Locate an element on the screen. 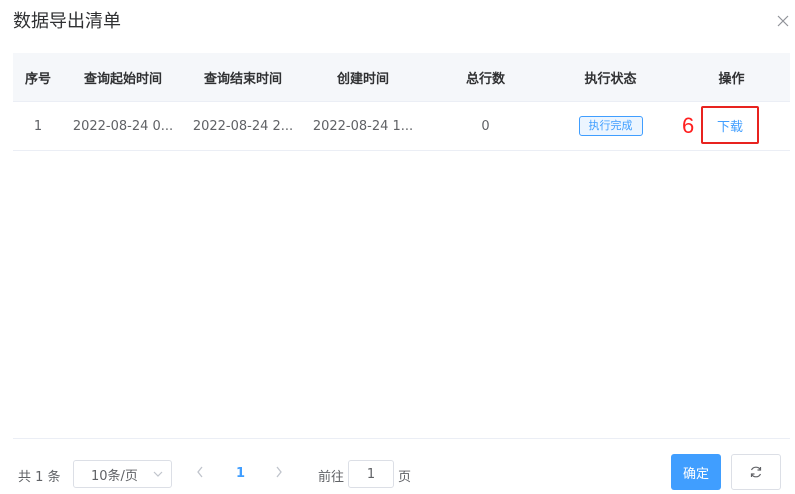 The width and height of the screenshot is (795, 494). goto-label: 前往 is located at coordinates (331, 477).